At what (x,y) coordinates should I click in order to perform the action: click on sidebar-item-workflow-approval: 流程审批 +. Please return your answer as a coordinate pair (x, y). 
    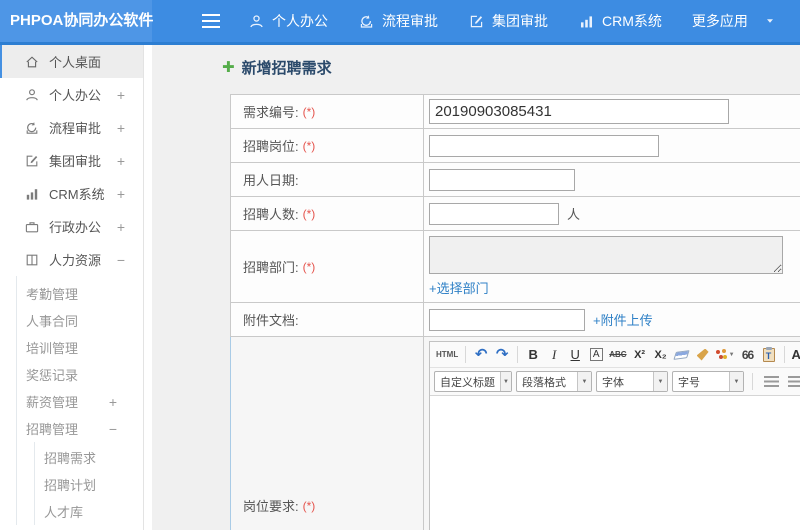
    Looking at the image, I should click on (71, 127).